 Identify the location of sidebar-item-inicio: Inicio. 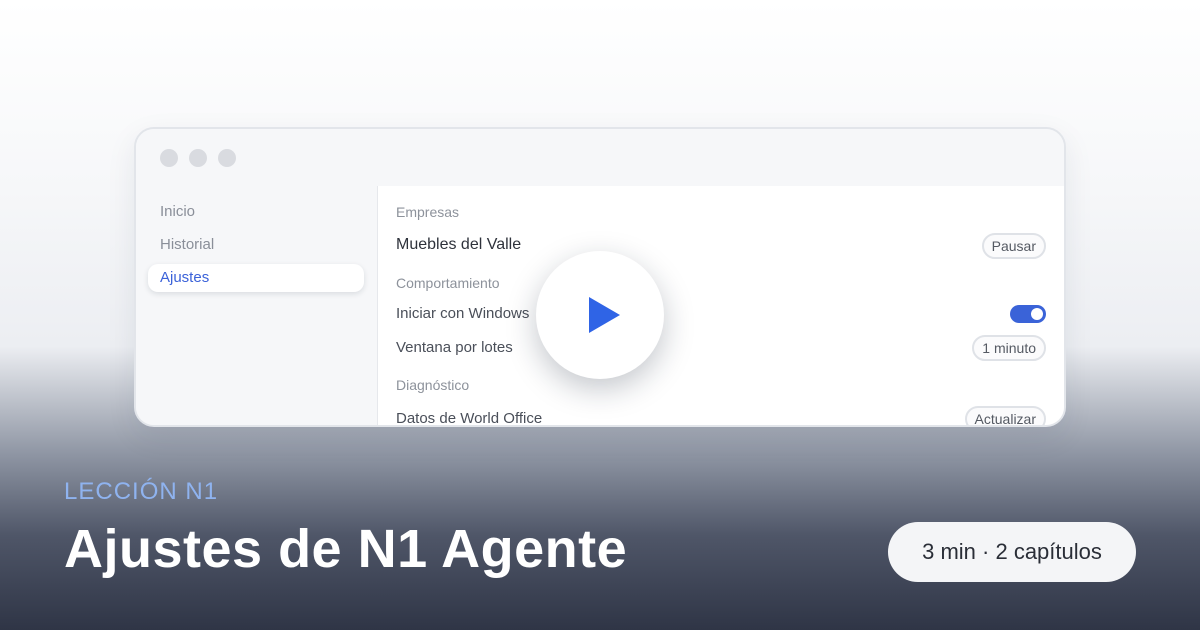
(256, 212).